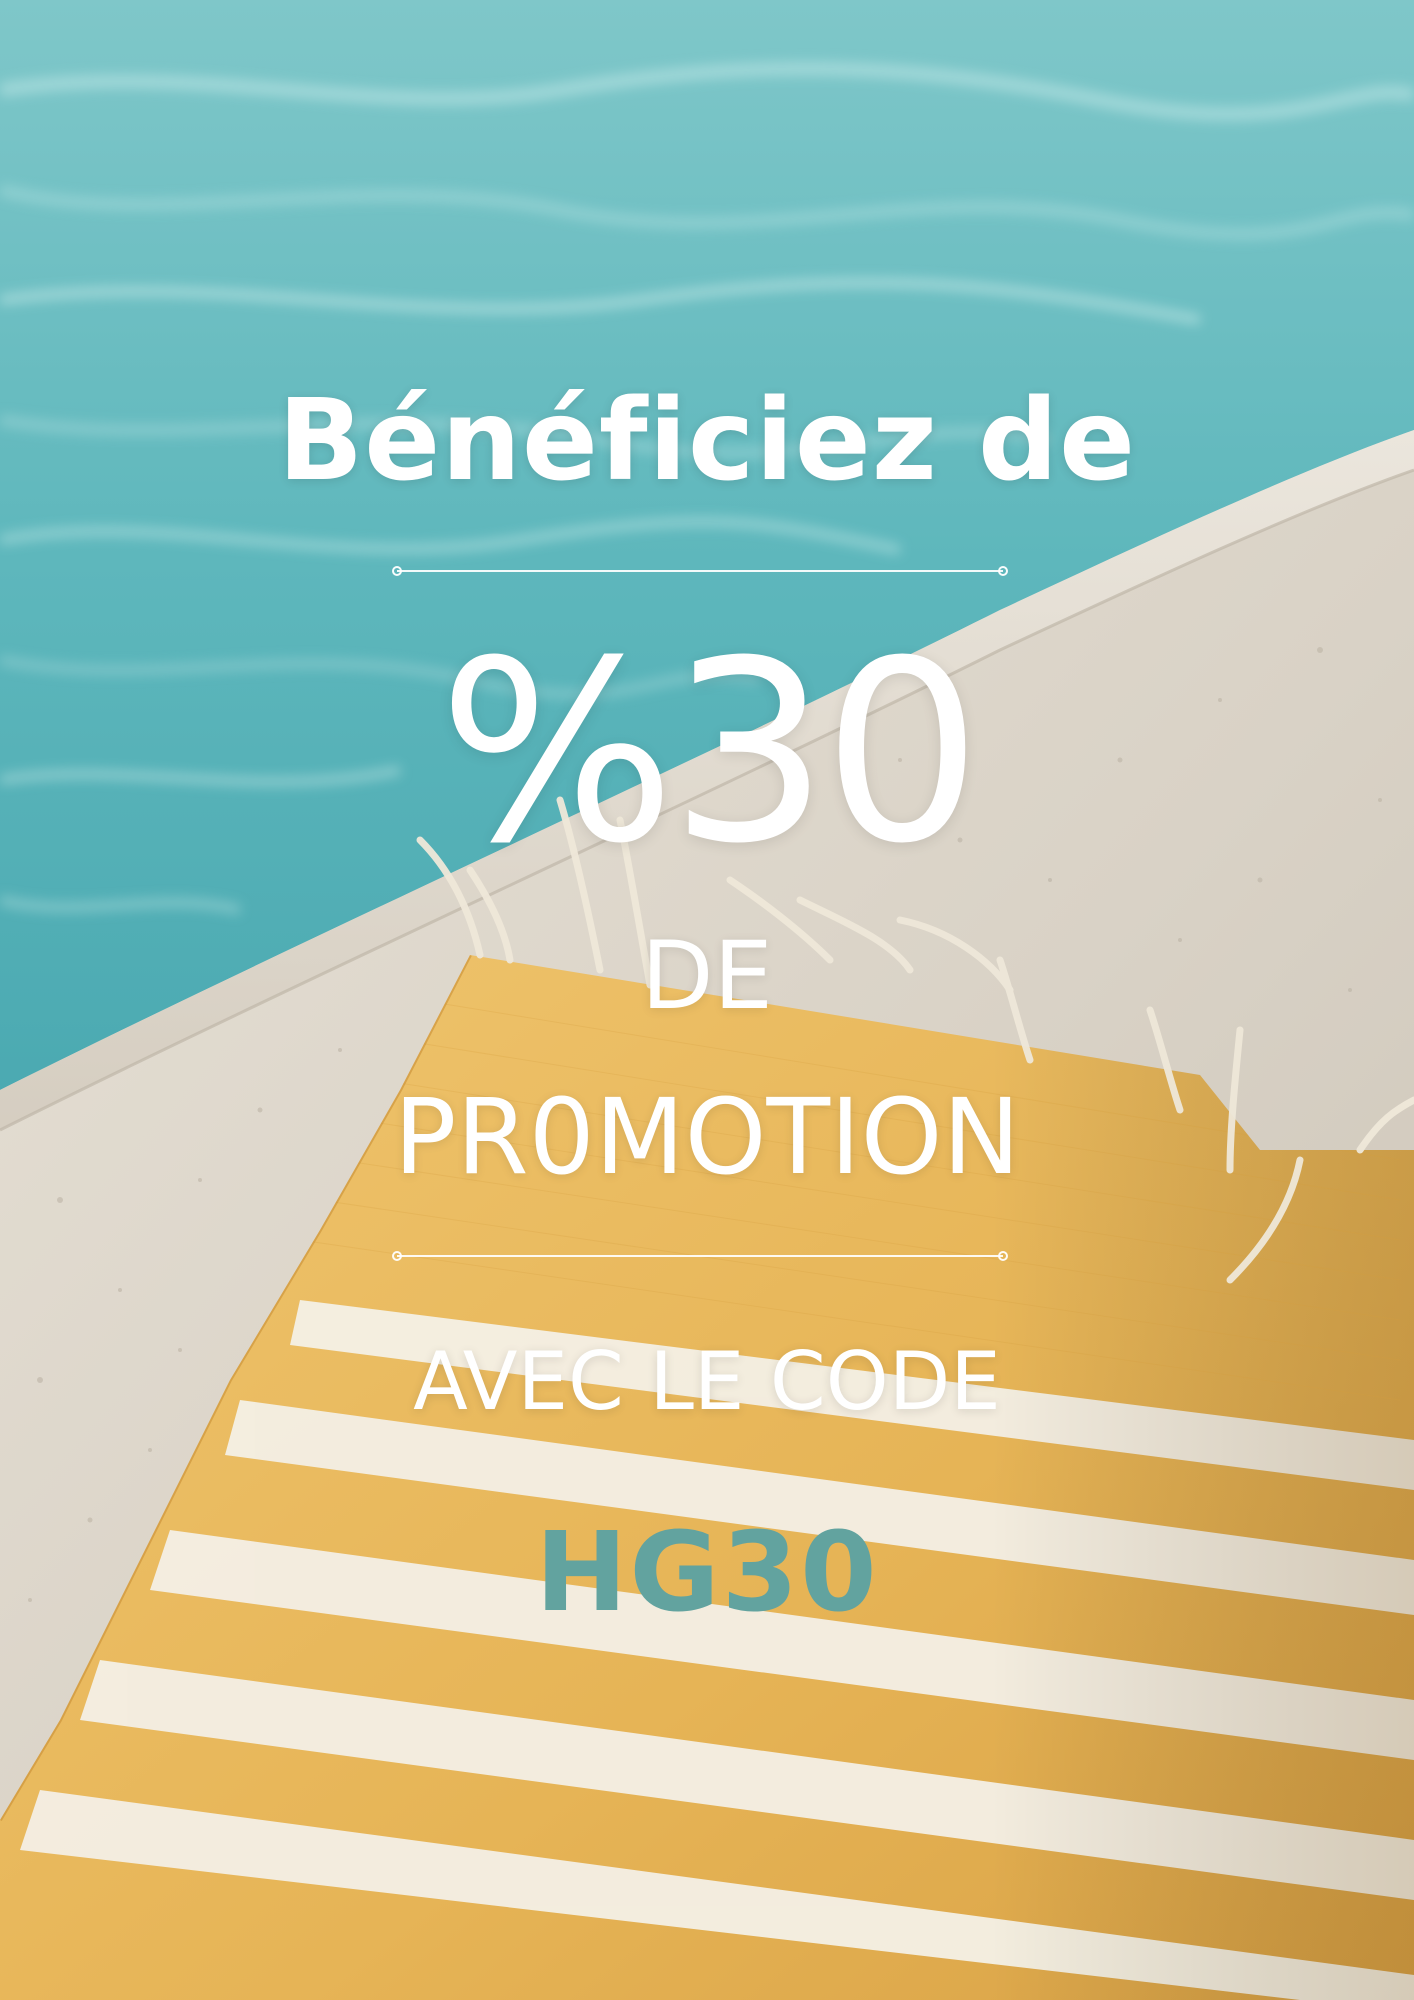 Image resolution: width=1414 pixels, height=2000 pixels. I want to click on headline: Bénéficiez de, so click(707, 441).